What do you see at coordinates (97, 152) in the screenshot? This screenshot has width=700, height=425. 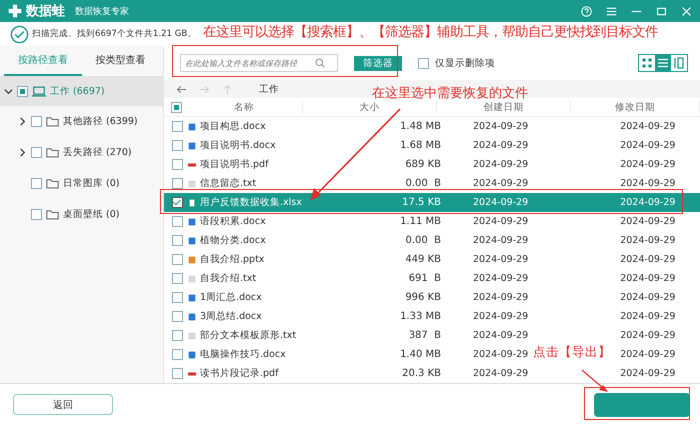 I see `tree-label: 丢失路径 (270)` at bounding box center [97, 152].